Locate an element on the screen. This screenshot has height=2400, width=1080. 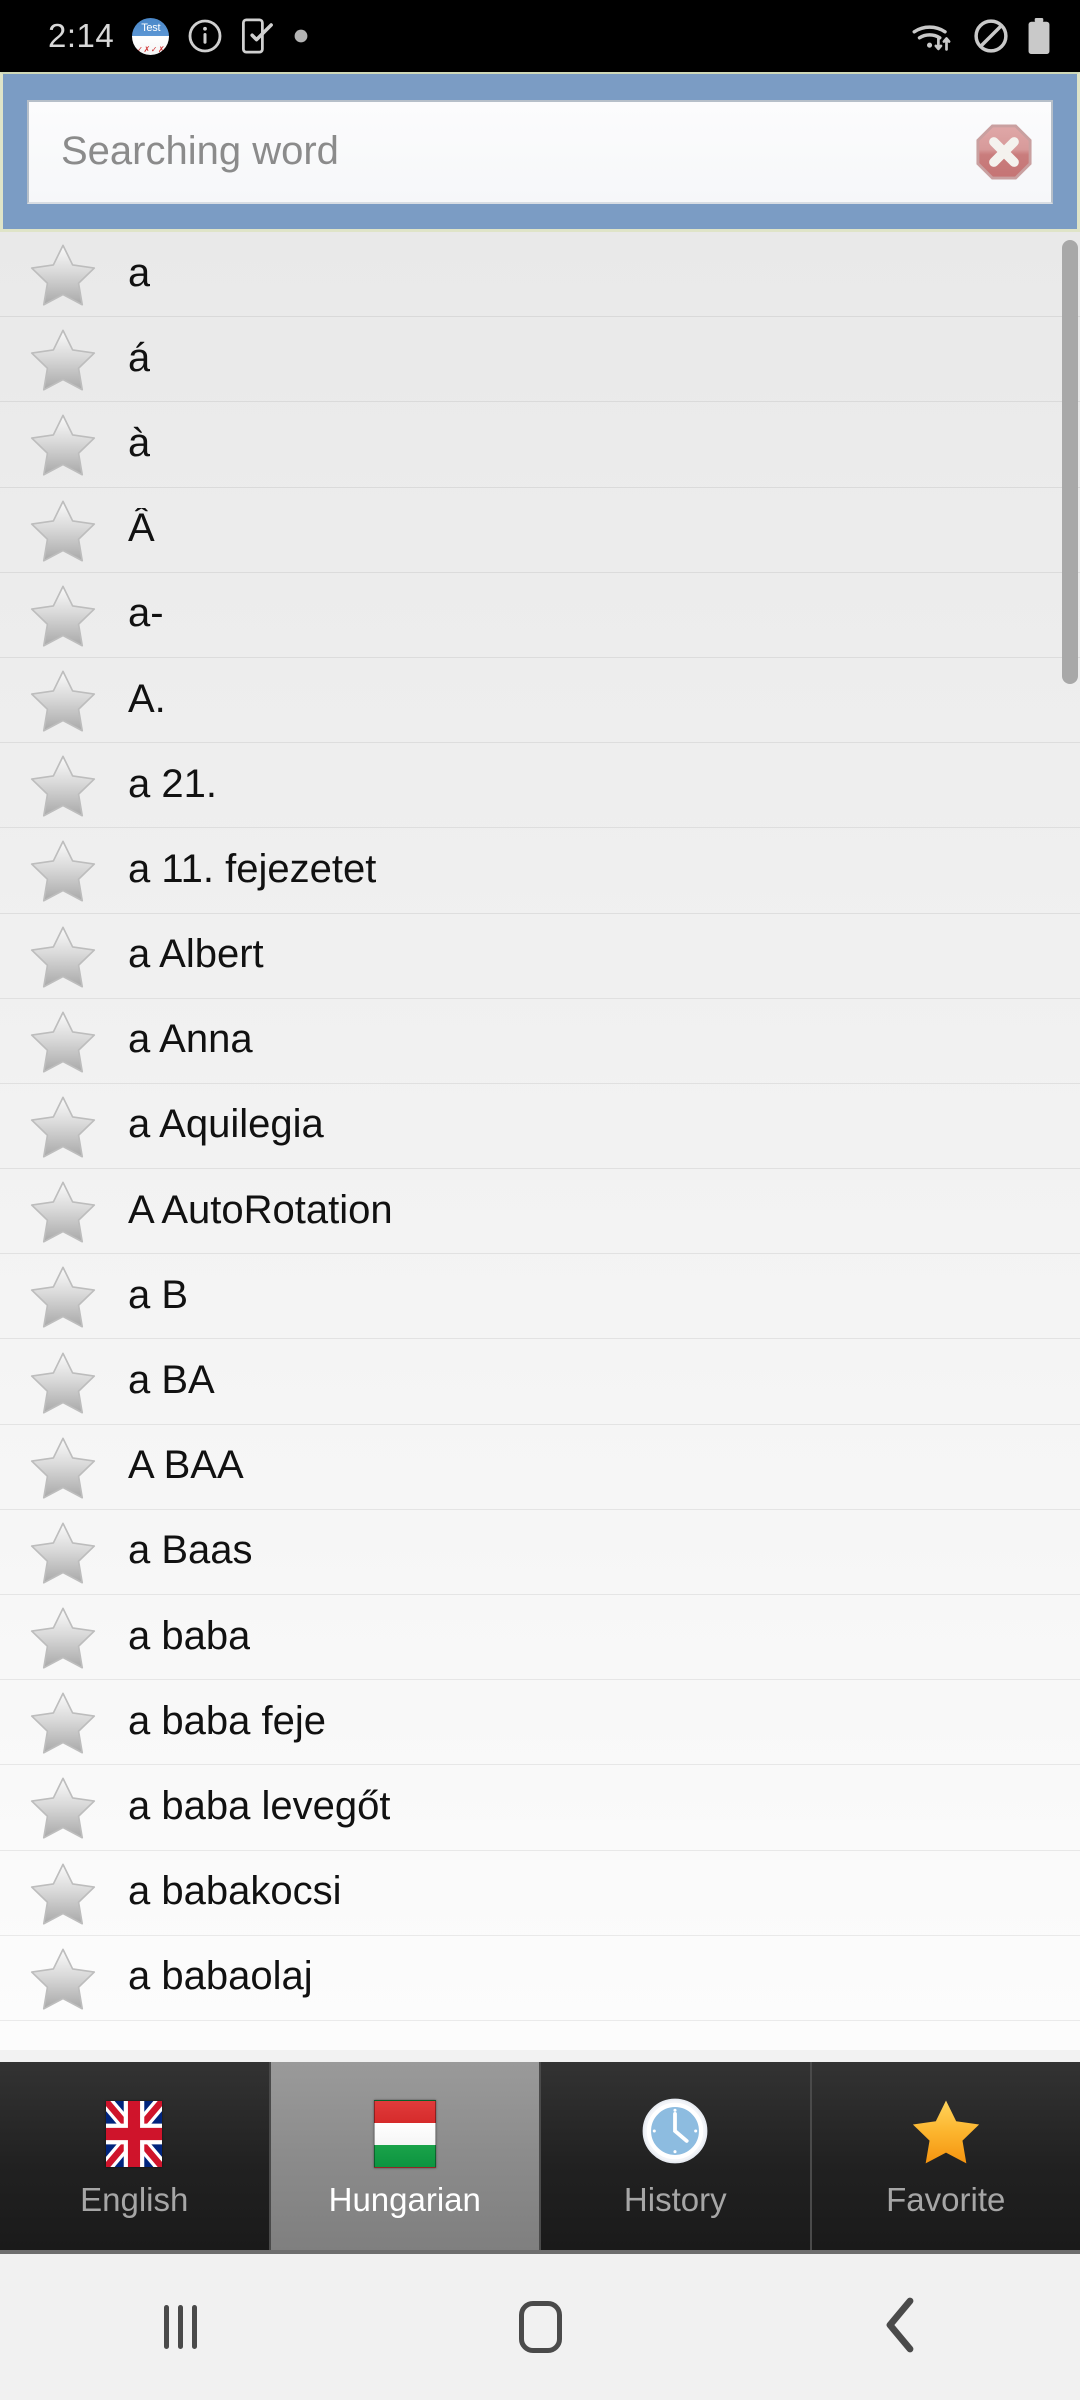
word-list-item-label: A BAA is located at coordinates (186, 1466).